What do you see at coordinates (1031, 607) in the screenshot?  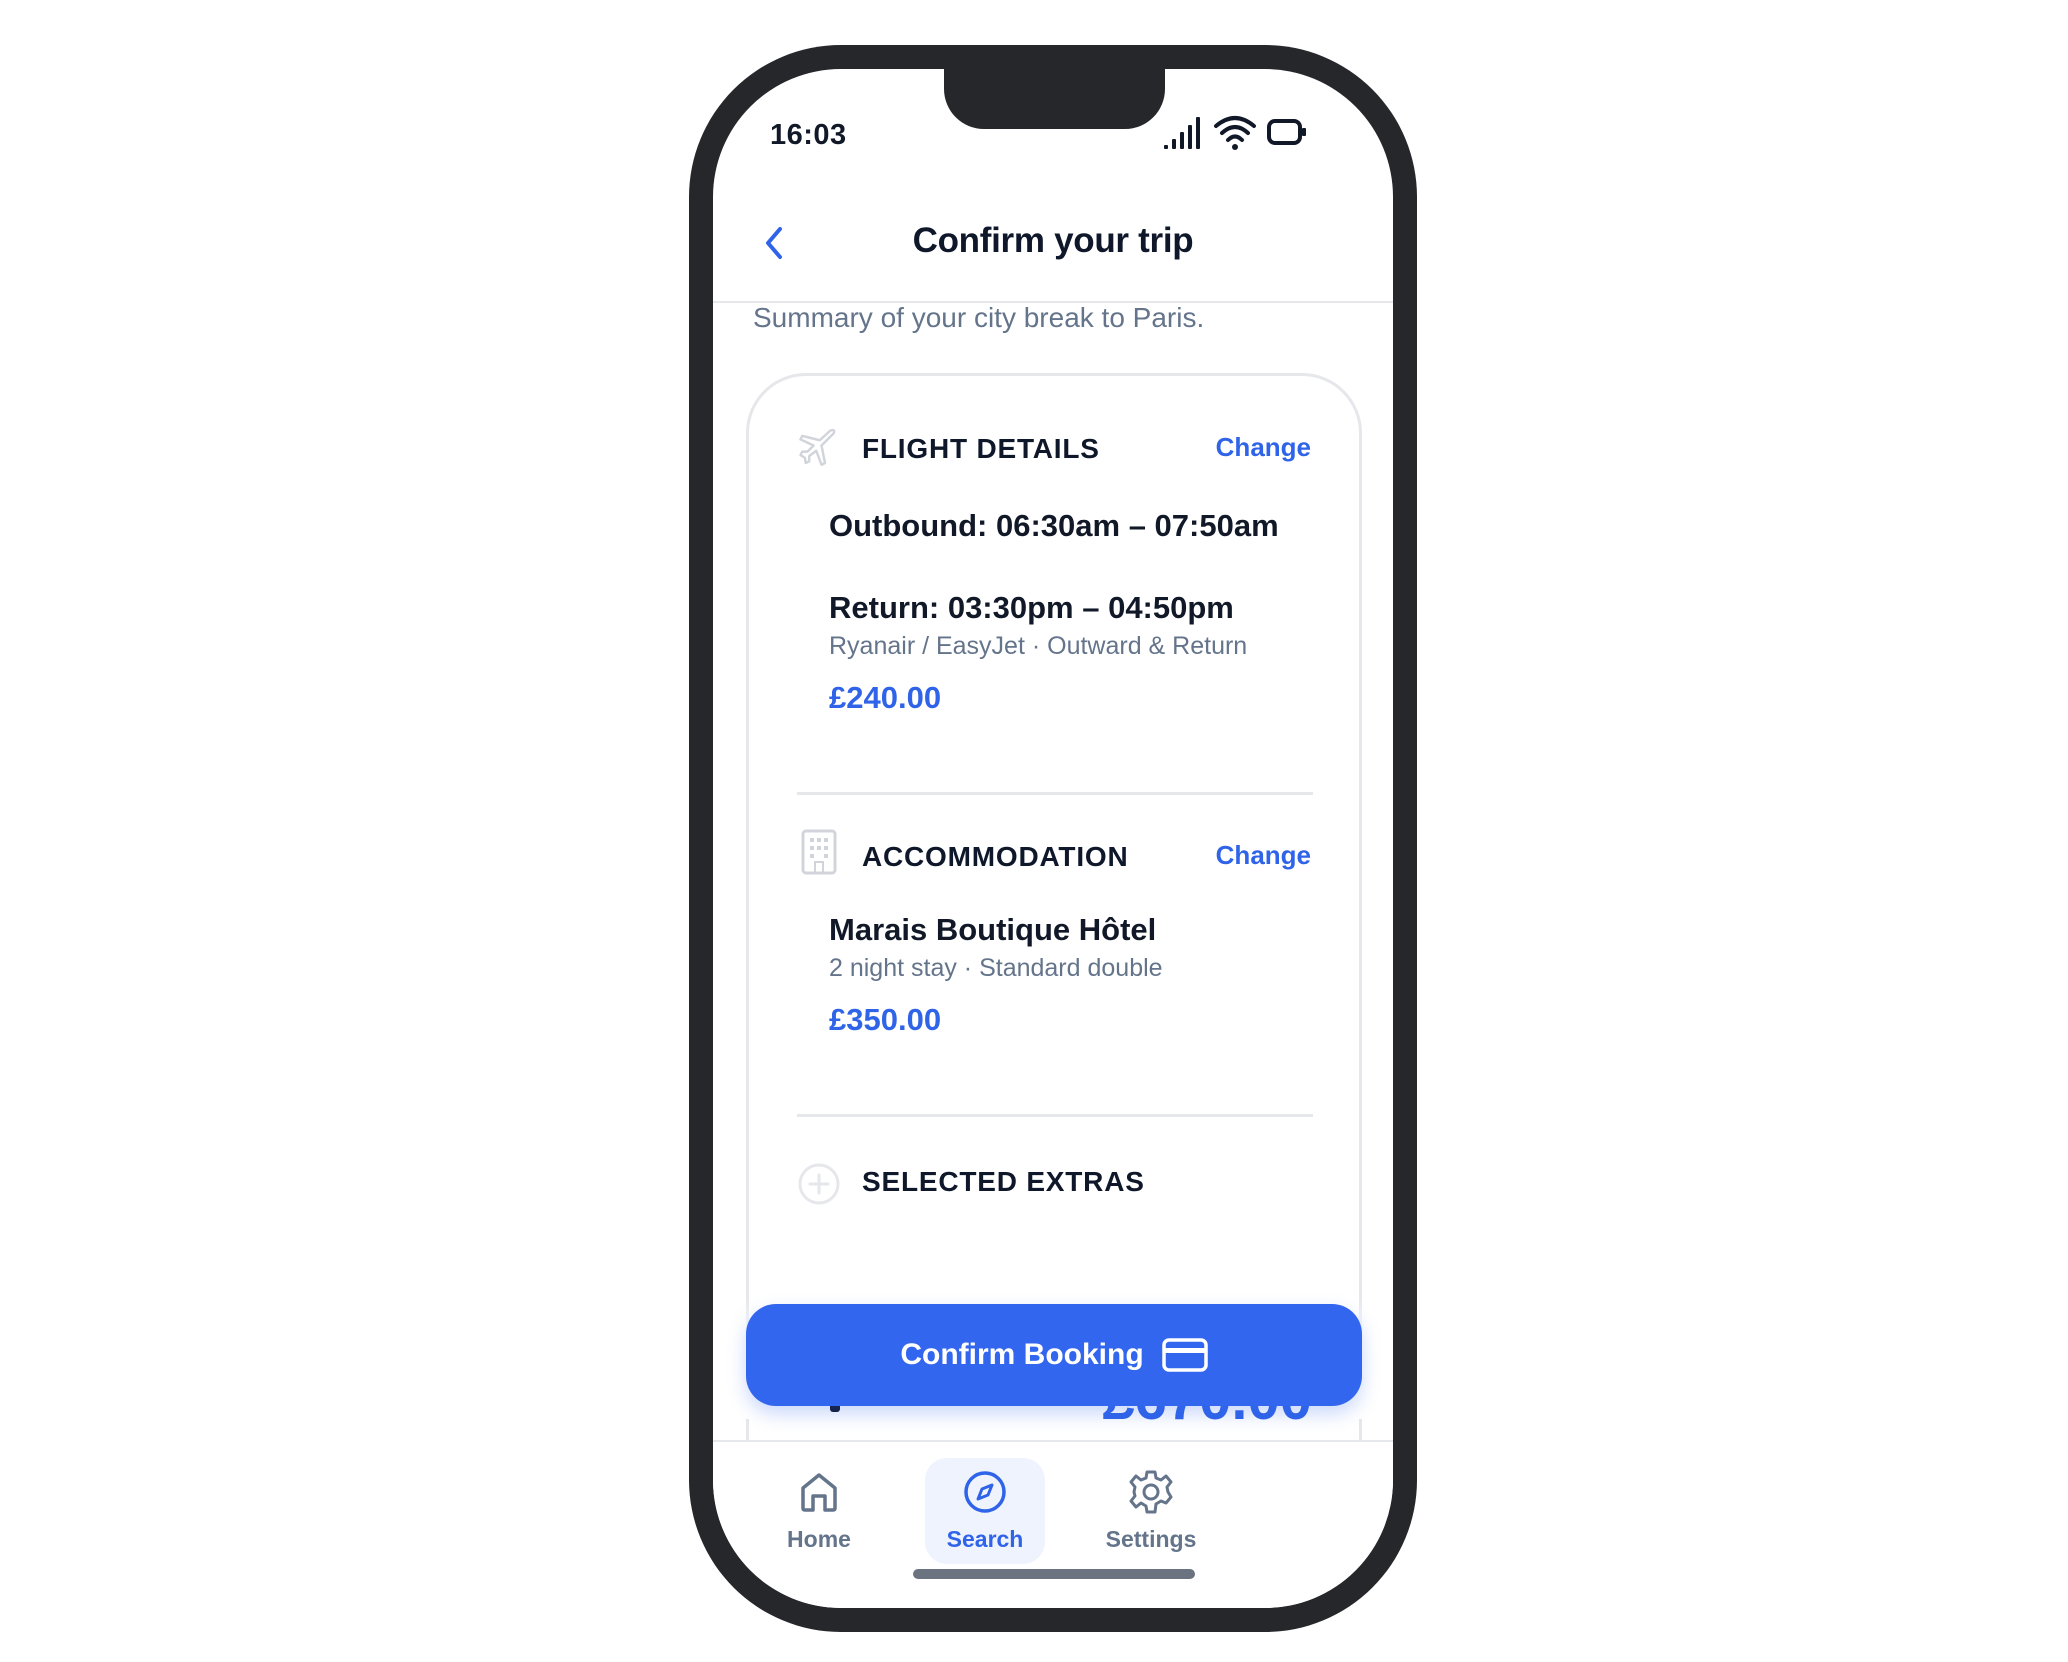 I see `return-time: Return: 03:30pm – 04:50pm` at bounding box center [1031, 607].